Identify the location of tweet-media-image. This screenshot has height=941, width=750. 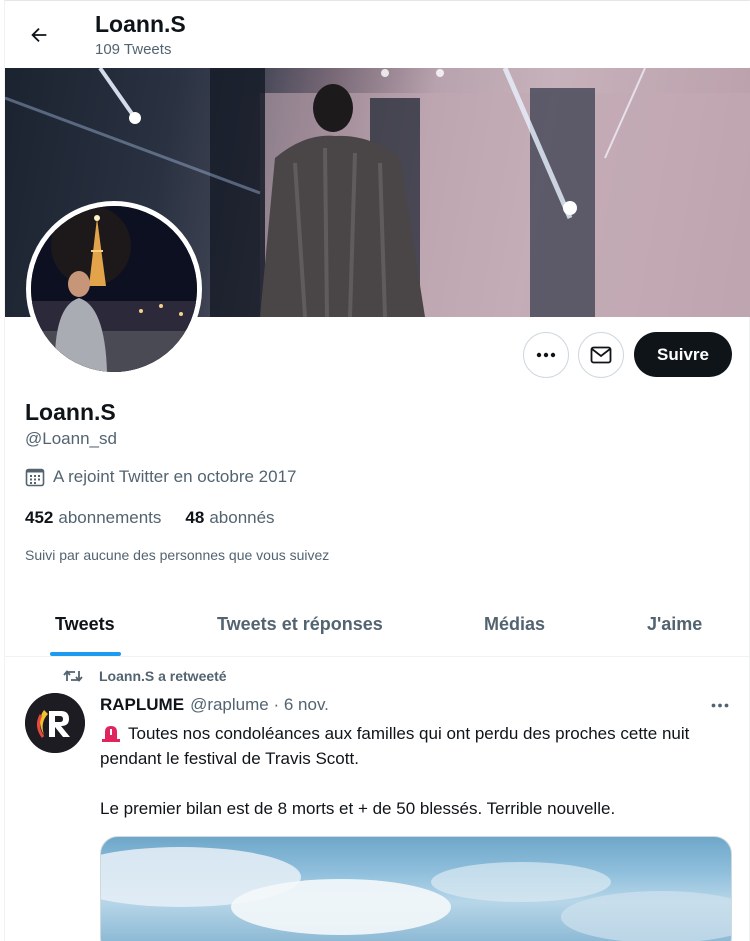
(416, 888).